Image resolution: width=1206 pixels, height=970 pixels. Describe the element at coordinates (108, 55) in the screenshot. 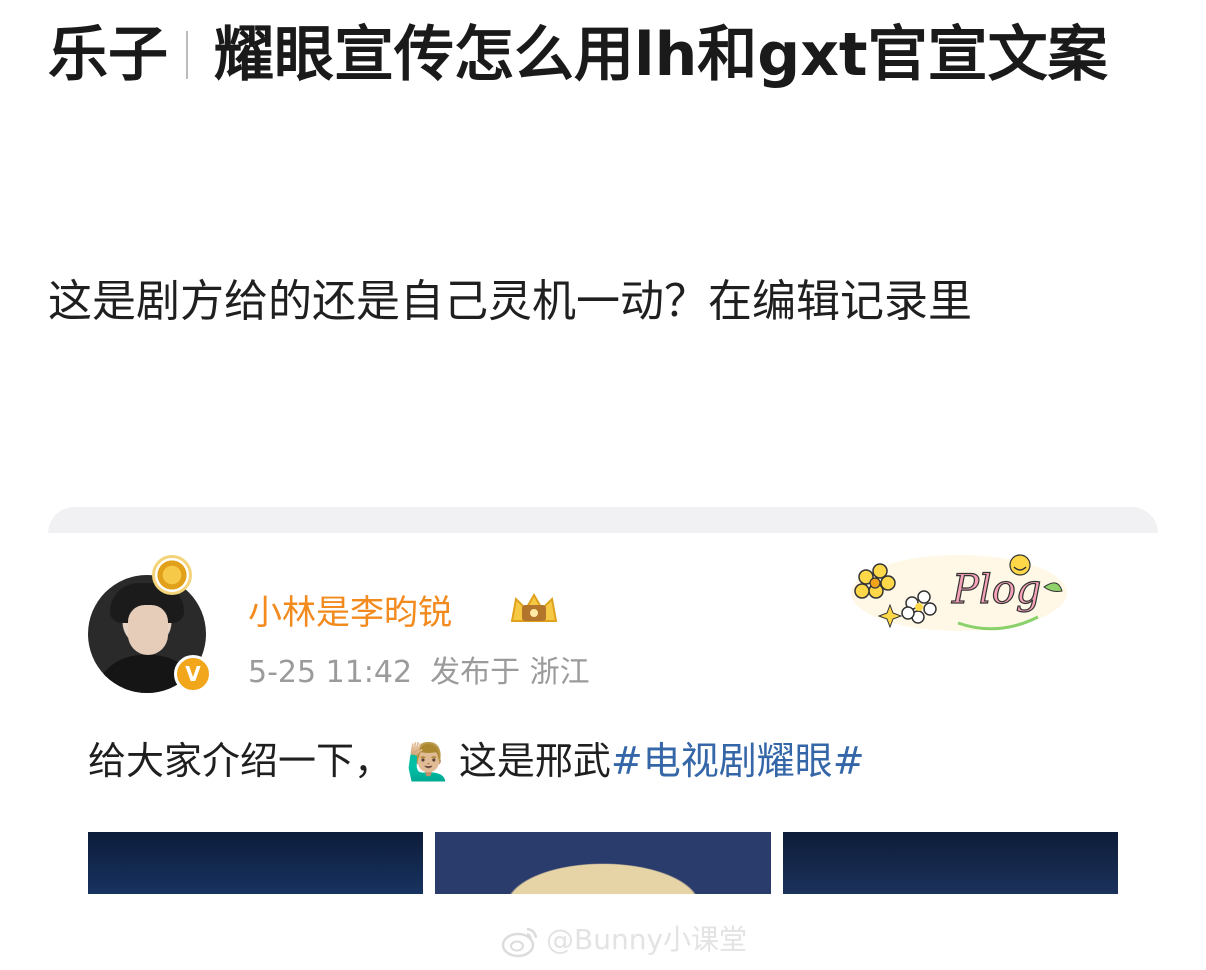

I see `title-category: 乐子` at that location.